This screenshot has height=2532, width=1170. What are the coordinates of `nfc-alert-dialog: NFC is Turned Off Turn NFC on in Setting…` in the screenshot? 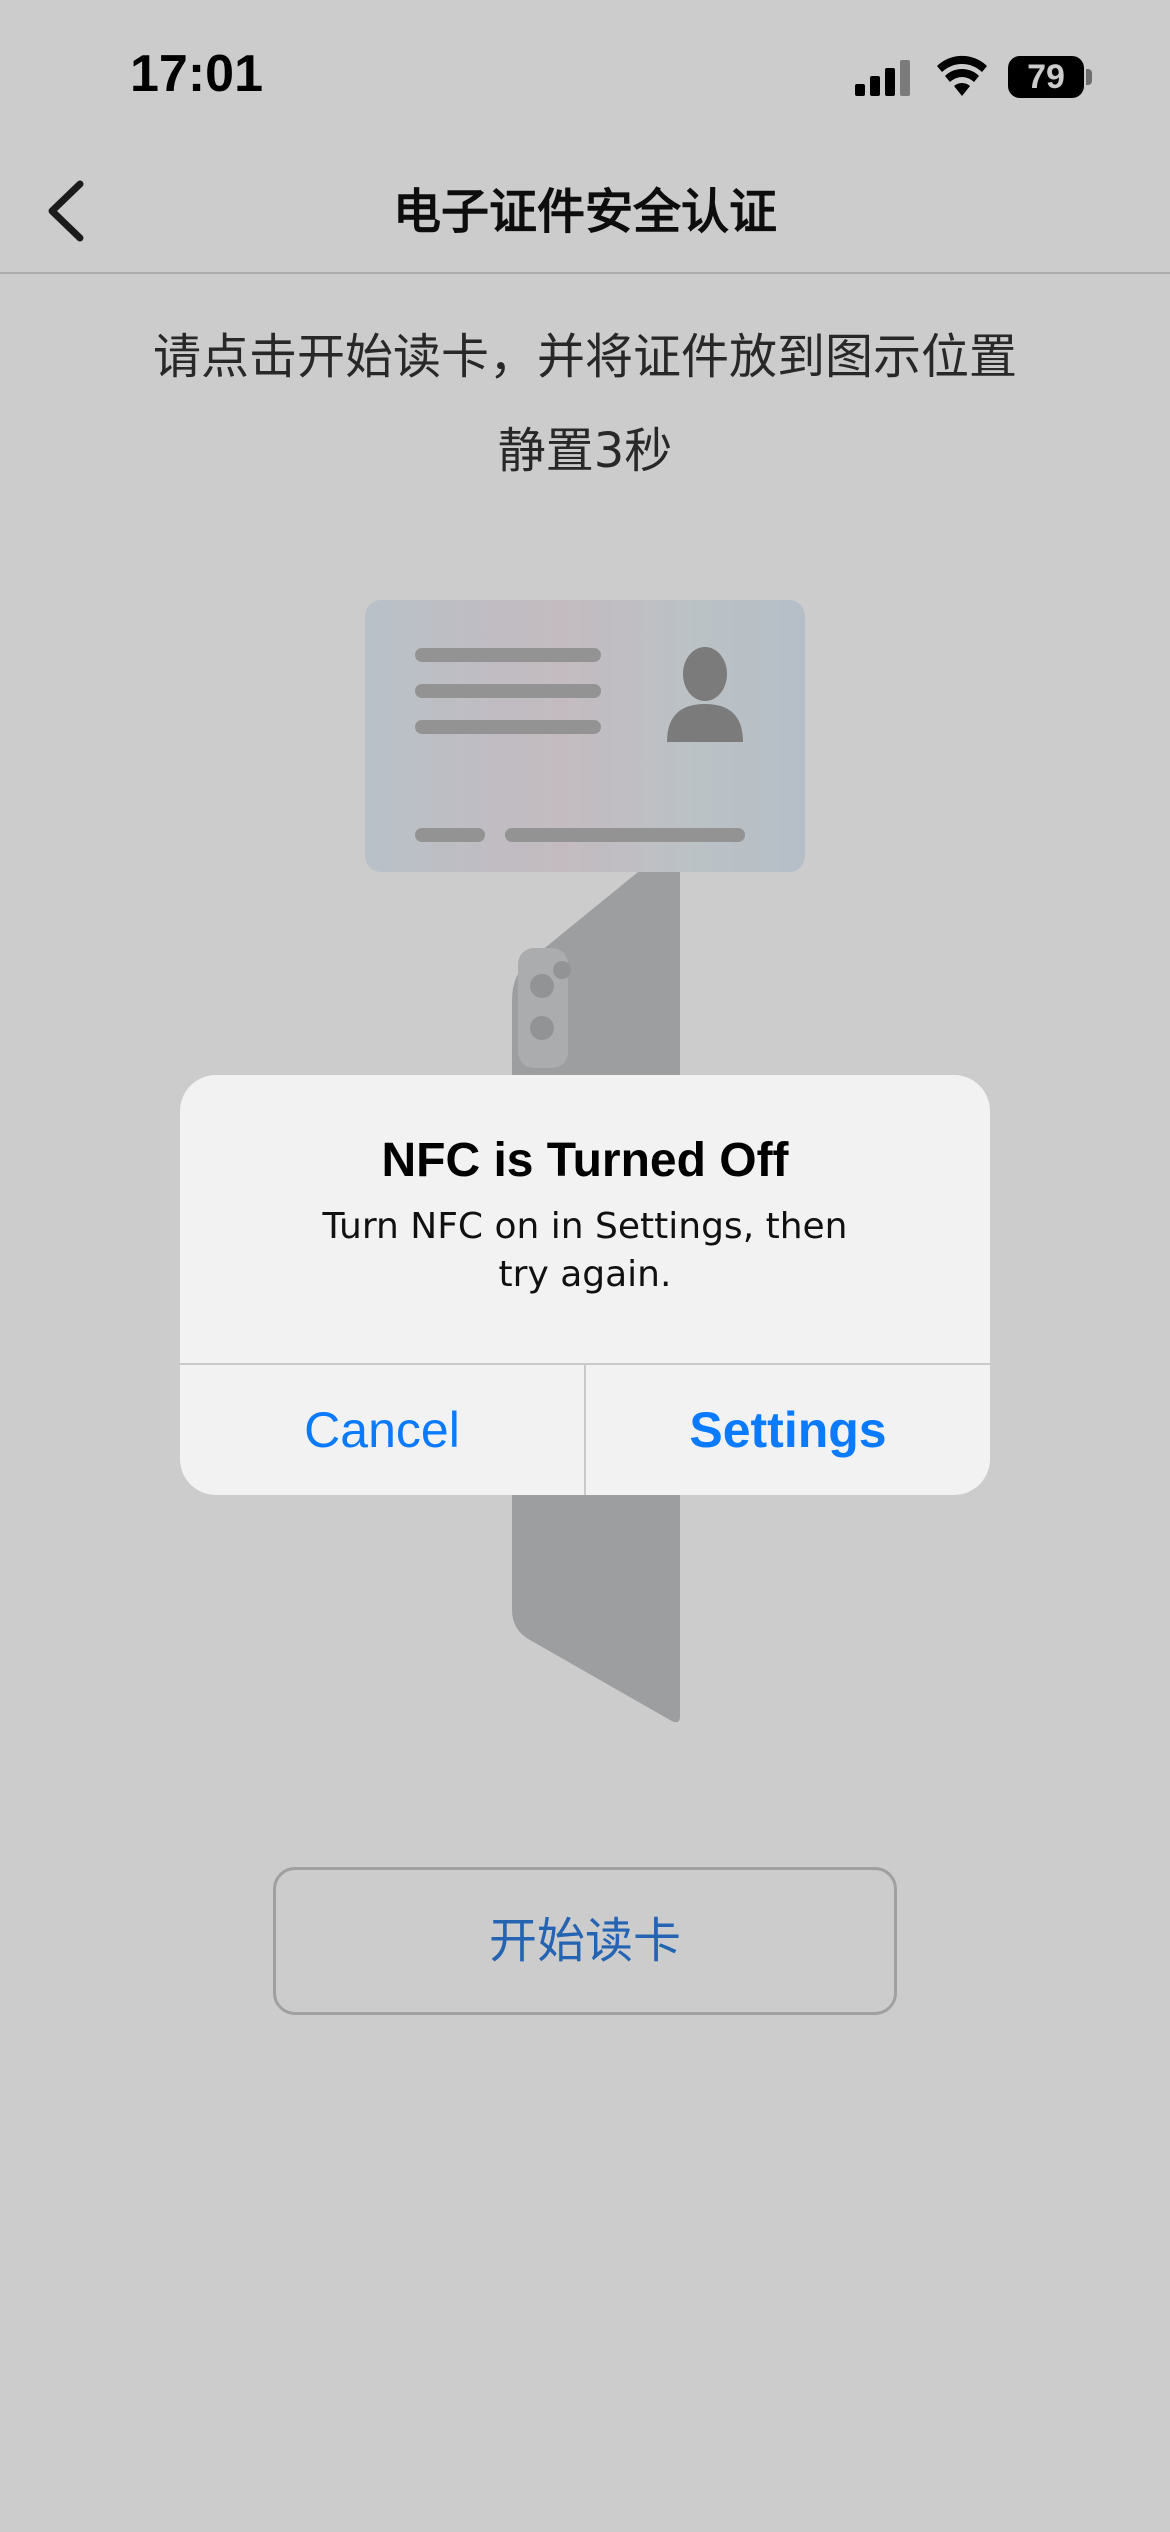 It's located at (585, 1285).